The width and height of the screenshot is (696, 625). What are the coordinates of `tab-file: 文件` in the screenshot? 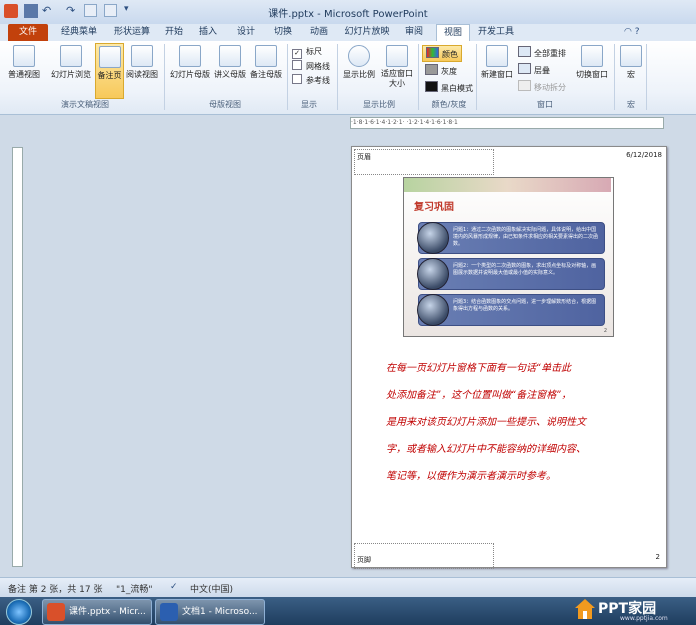 It's located at (28, 32).